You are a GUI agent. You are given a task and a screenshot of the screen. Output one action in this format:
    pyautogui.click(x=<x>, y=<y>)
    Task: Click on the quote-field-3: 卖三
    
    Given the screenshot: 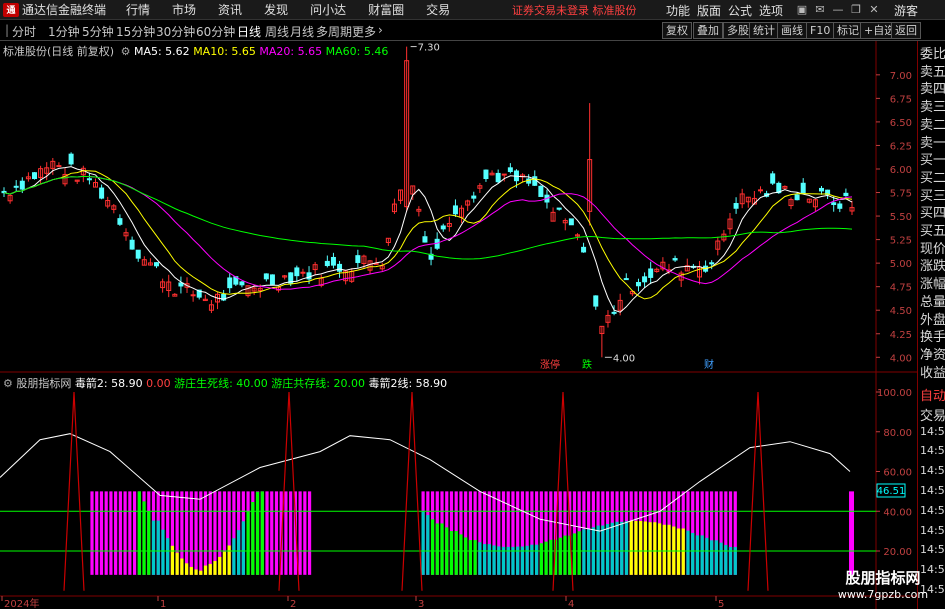 What is the action you would take?
    pyautogui.click(x=932, y=108)
    